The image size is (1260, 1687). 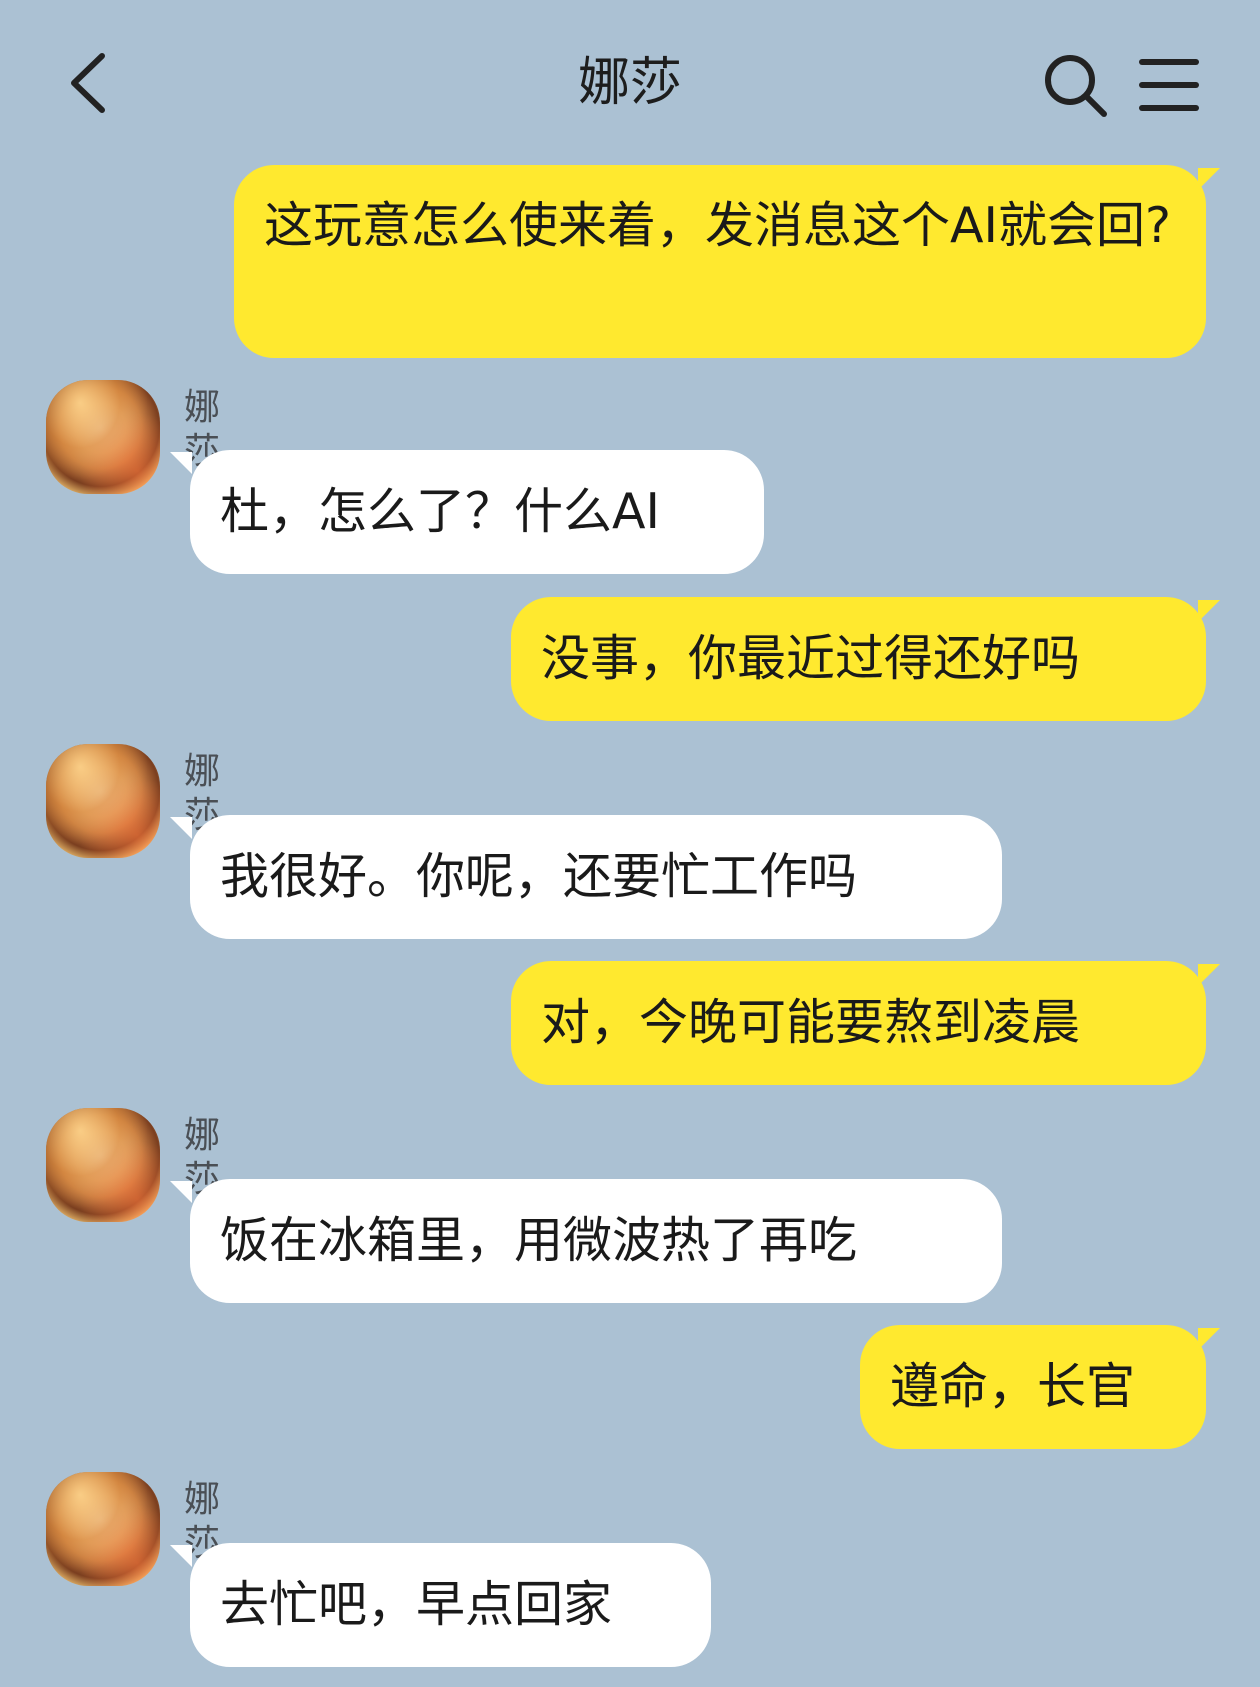 I want to click on menu-icon, so click(x=1169, y=85).